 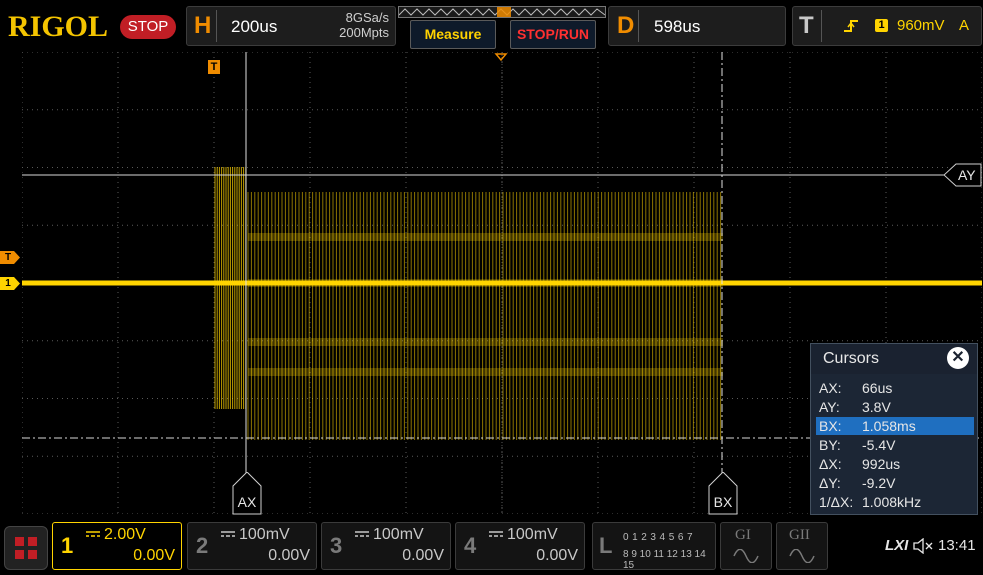 What do you see at coordinates (894, 359) in the screenshot?
I see `cursors-panel-header: Cursors ✕` at bounding box center [894, 359].